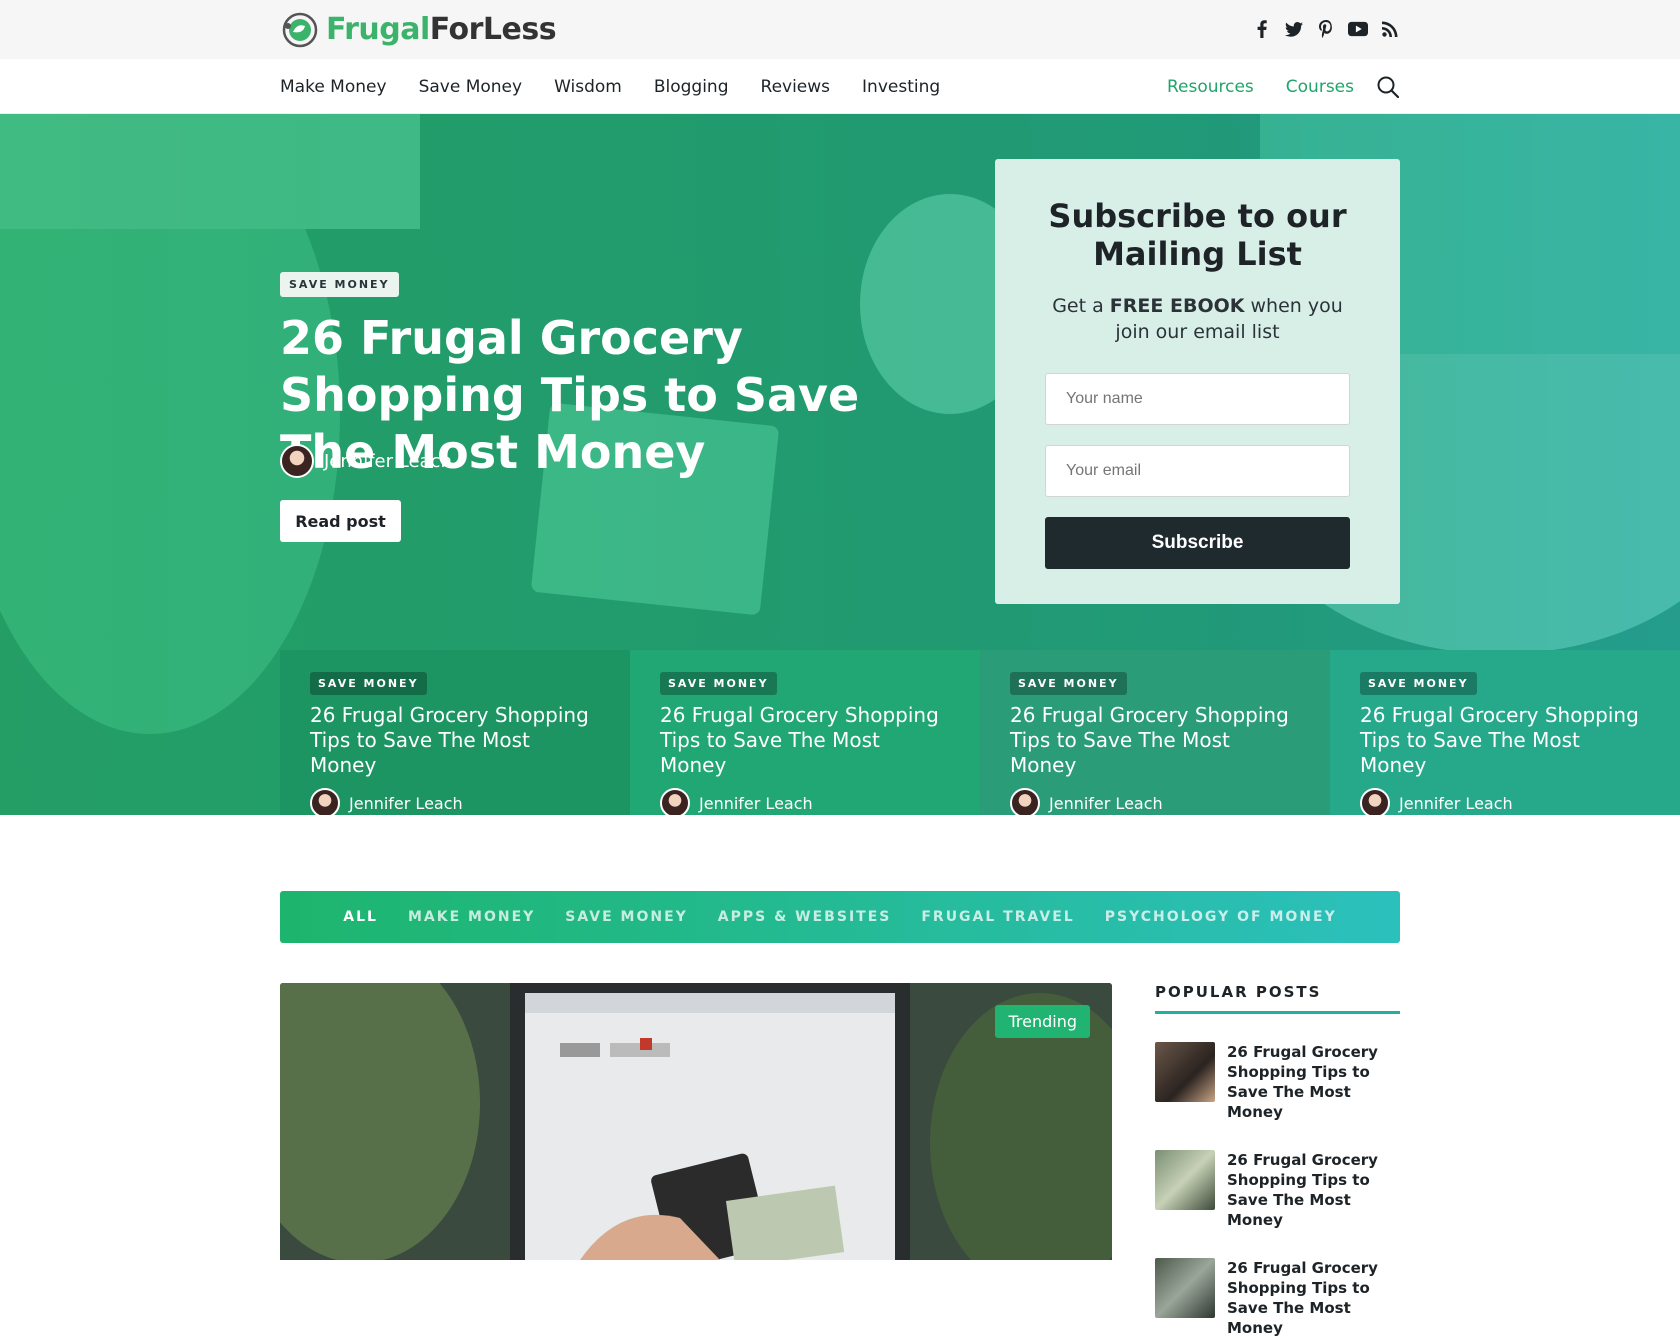 The width and height of the screenshot is (1680, 1338). What do you see at coordinates (1197, 399) in the screenshot?
I see `name-field` at bounding box center [1197, 399].